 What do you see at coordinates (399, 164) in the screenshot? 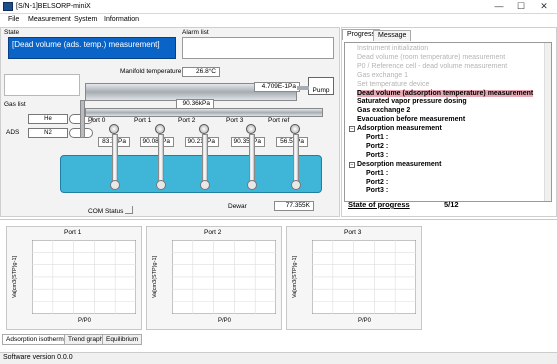
I see `progress-step: Desorption measurement` at bounding box center [399, 164].